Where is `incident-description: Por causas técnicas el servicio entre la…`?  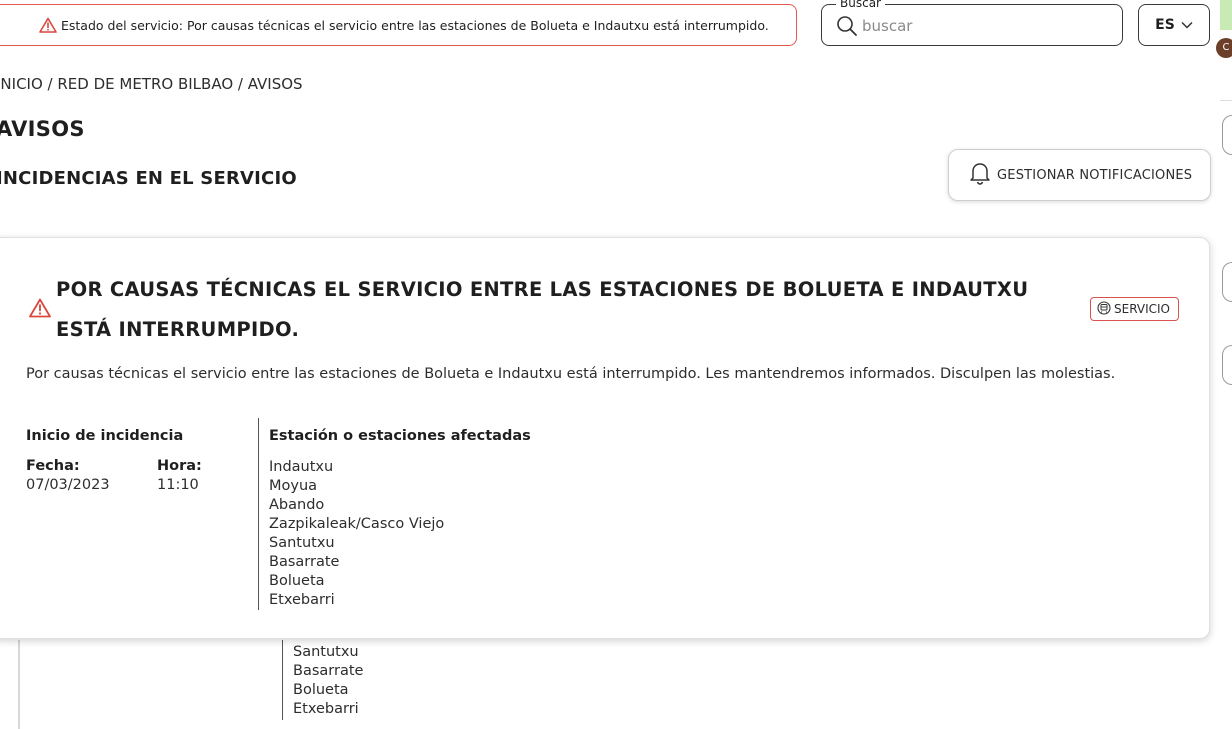
incident-description: Por causas técnicas el servicio entre la… is located at coordinates (571, 374).